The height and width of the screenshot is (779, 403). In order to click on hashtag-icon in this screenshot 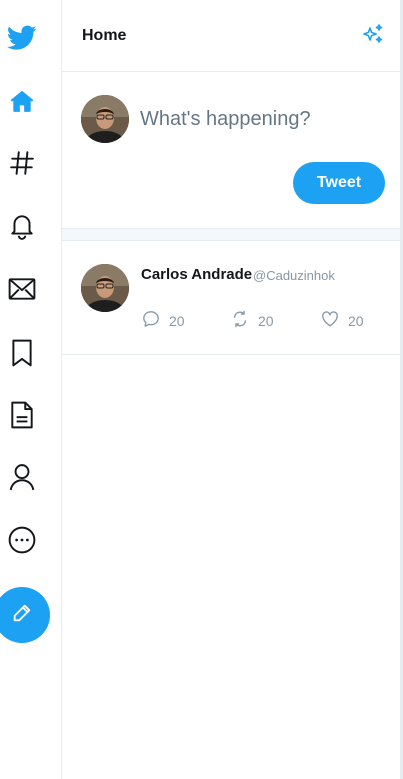, I will do `click(22, 163)`.